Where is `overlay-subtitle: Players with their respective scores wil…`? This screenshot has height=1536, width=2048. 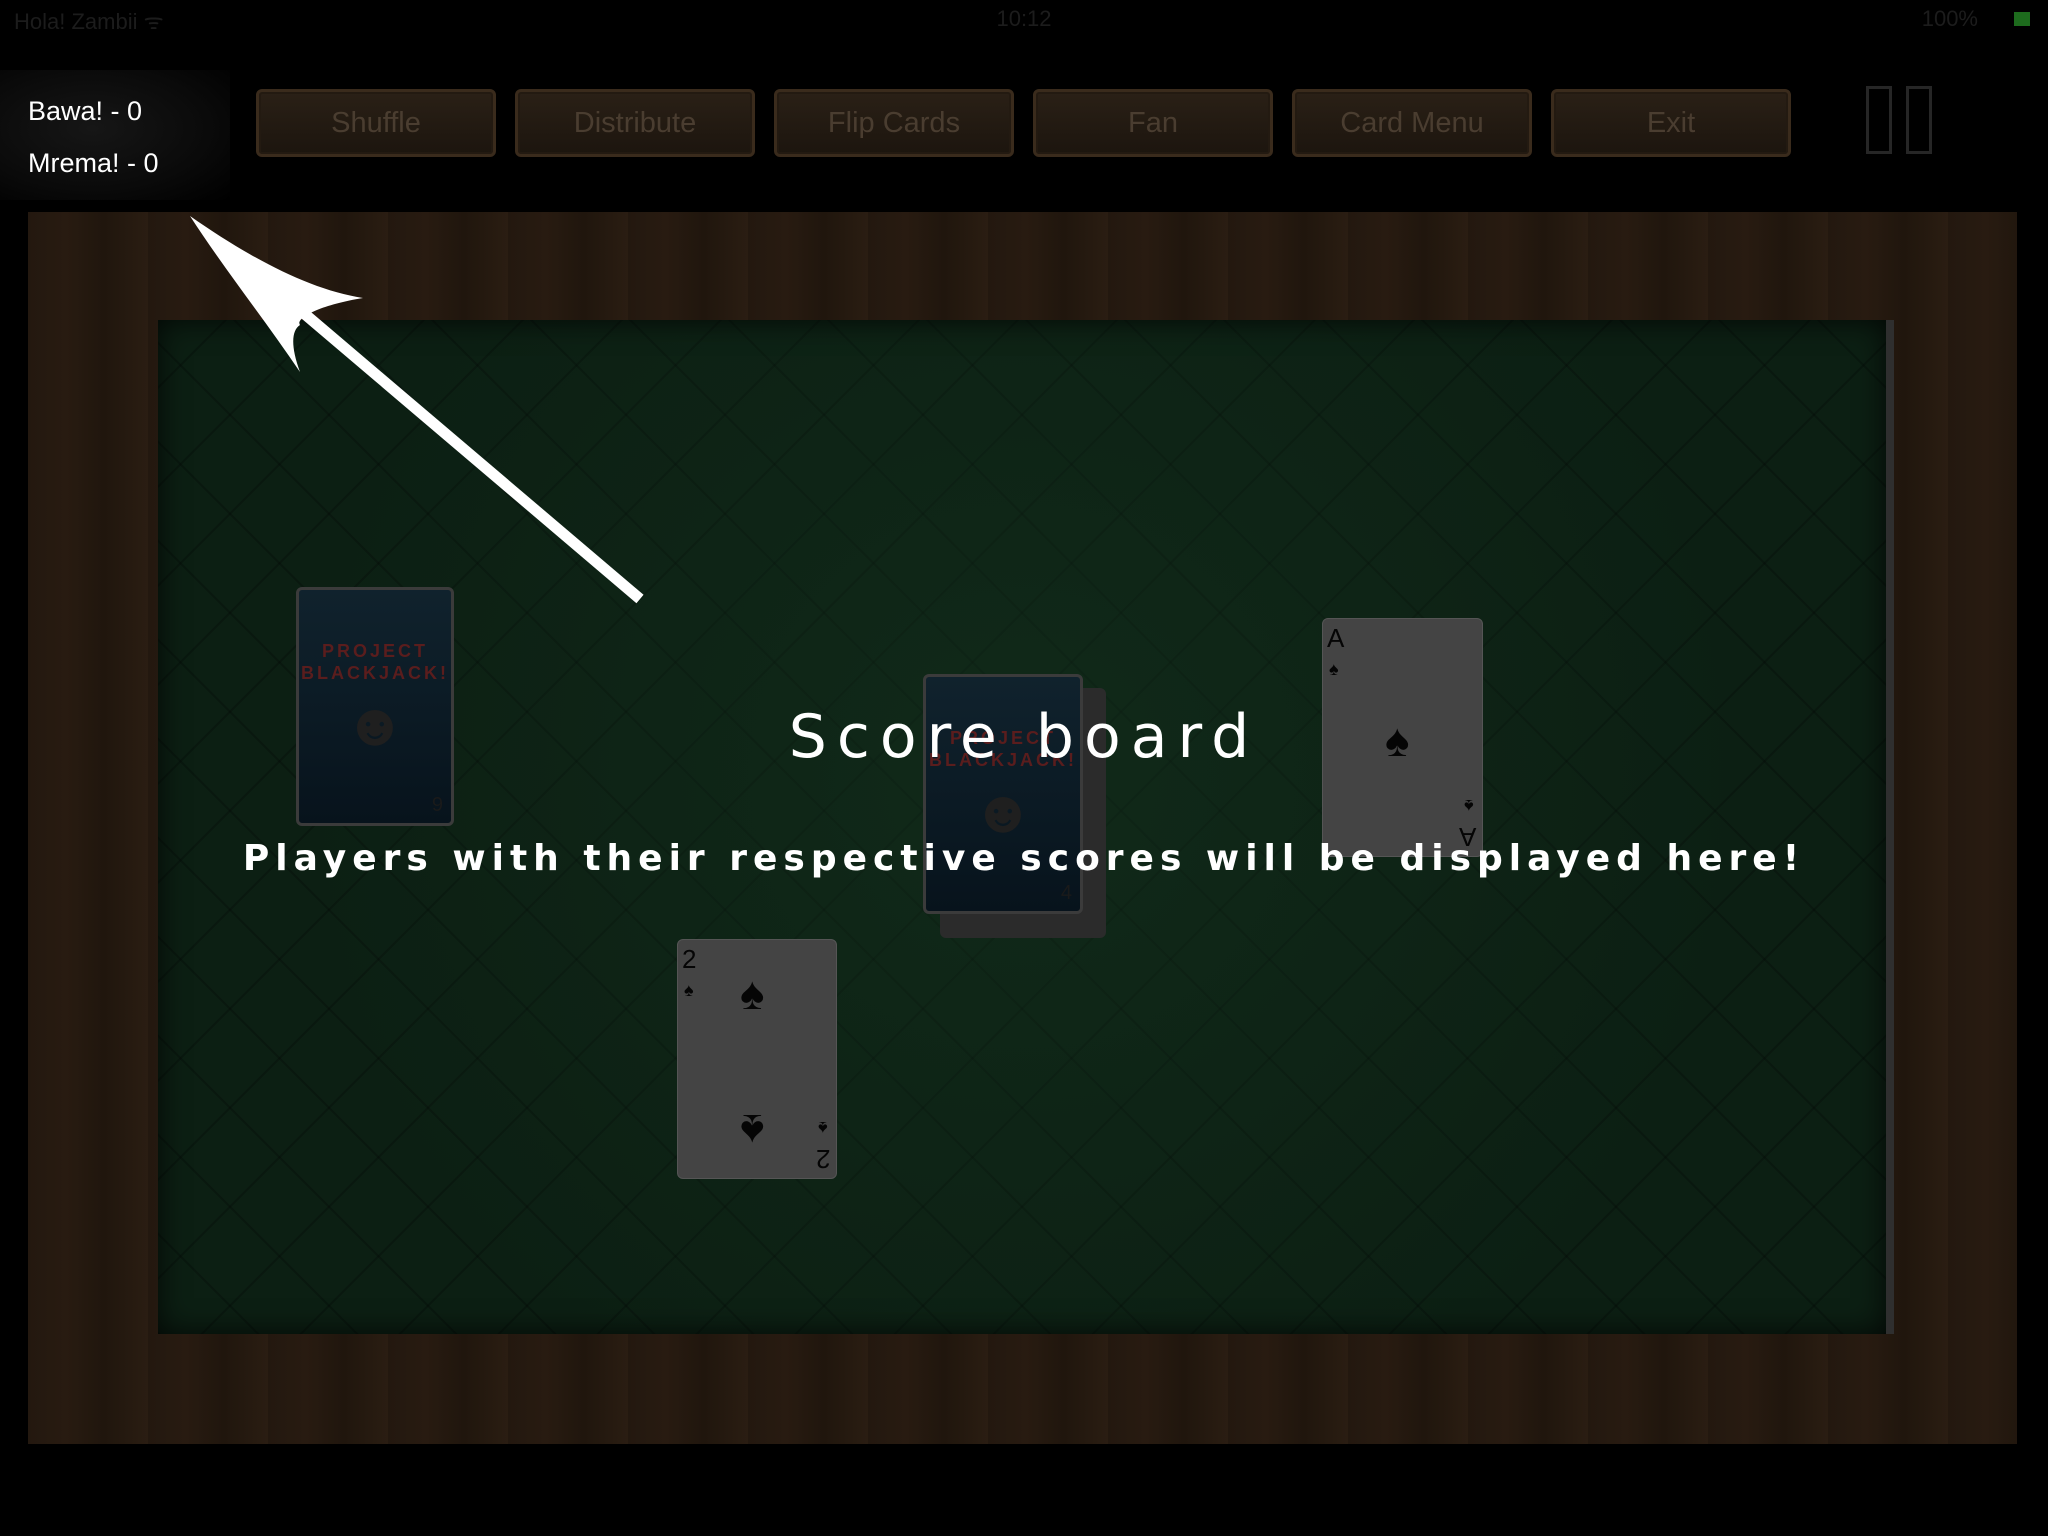
overlay-subtitle: Players with their respective scores wil… is located at coordinates (1024, 858).